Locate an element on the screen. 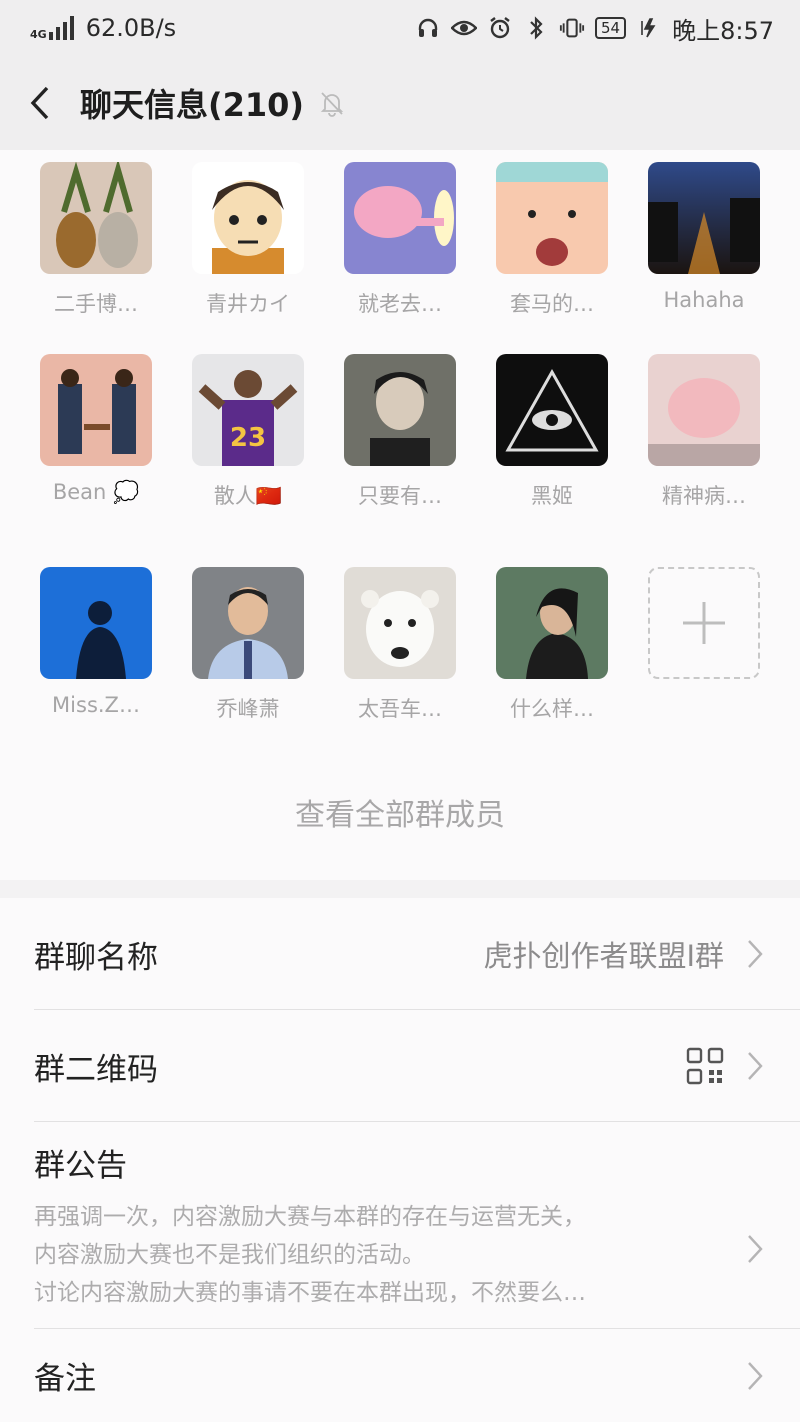  back-button is located at coordinates (40, 103).